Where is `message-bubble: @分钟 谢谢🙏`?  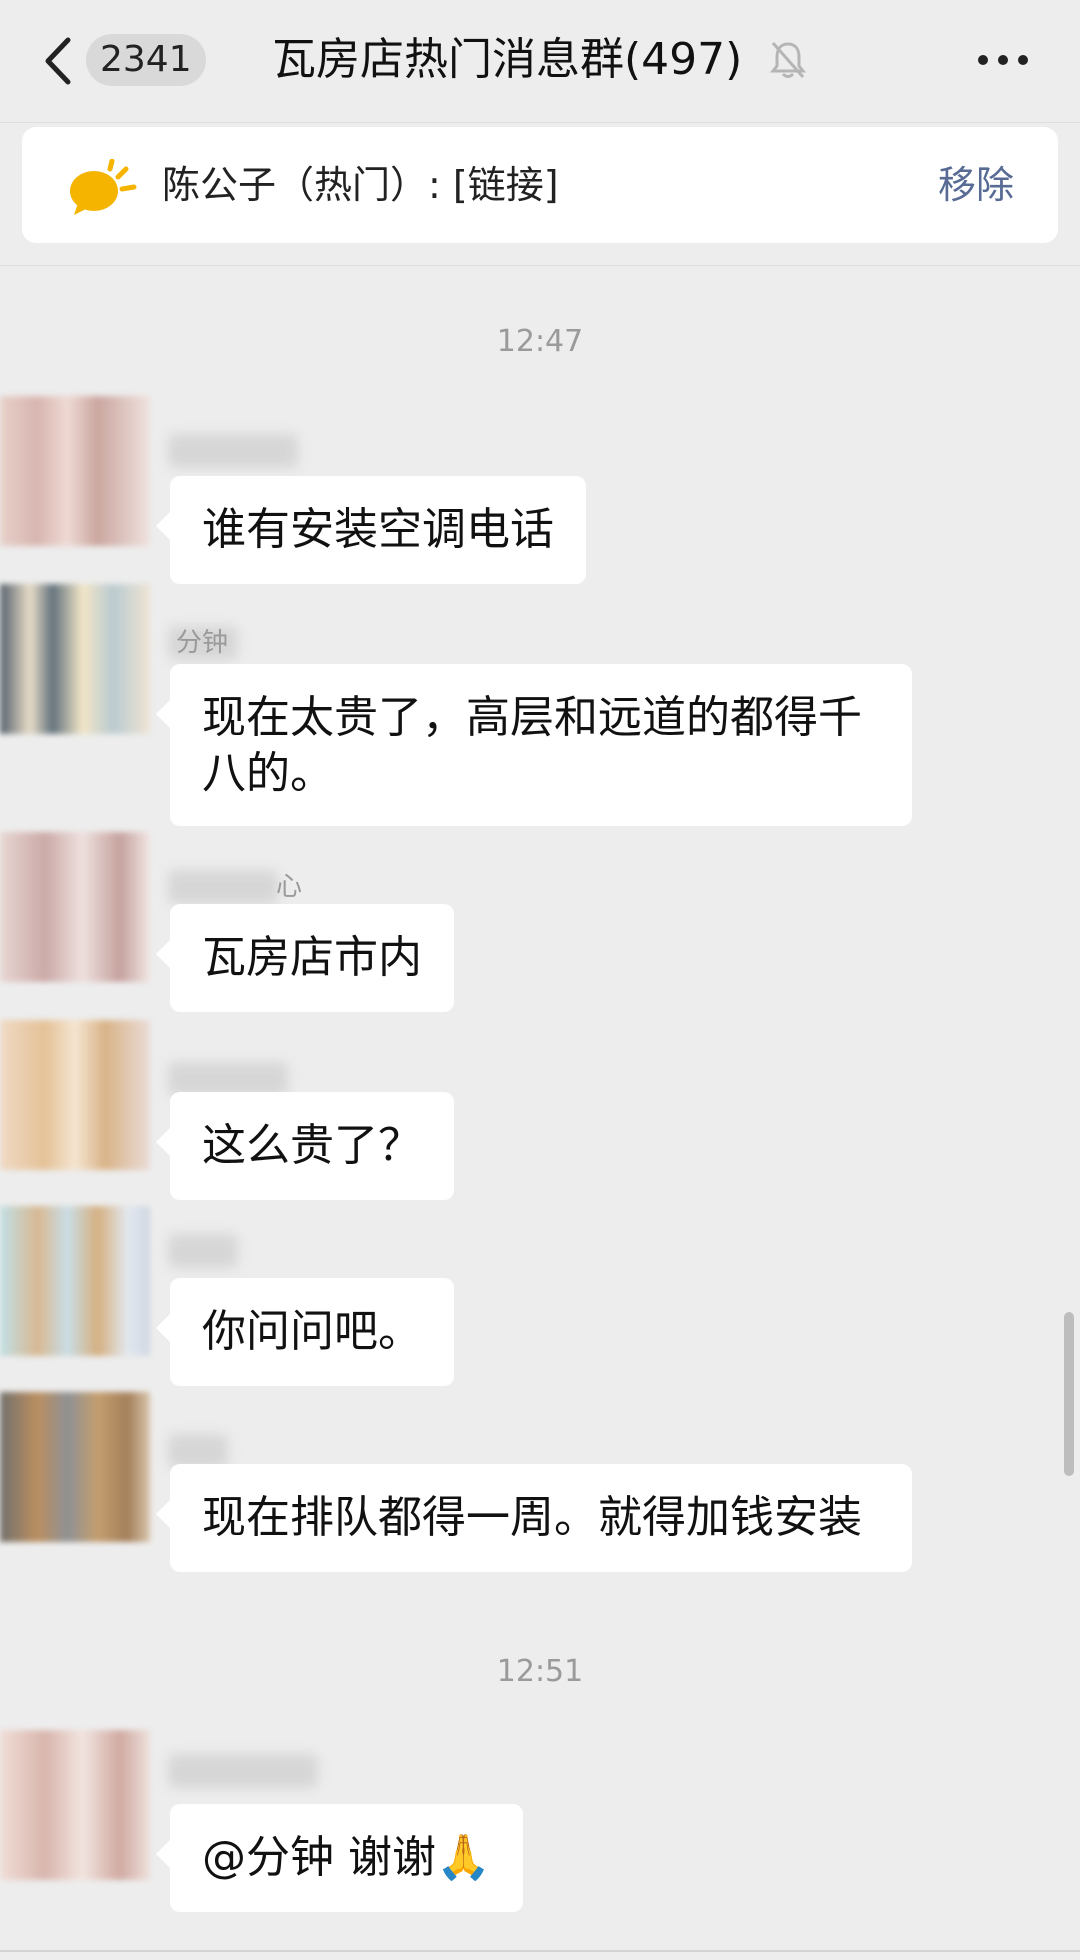 message-bubble: @分钟 谢谢🙏 is located at coordinates (339, 1858).